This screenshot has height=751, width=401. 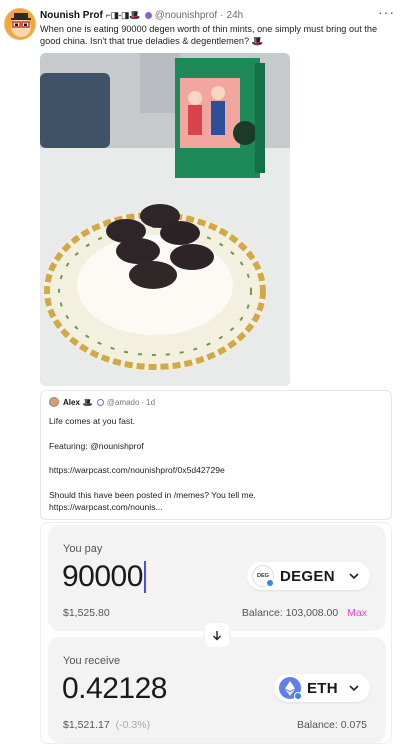 I want to click on max-button: Max, so click(x=357, y=613).